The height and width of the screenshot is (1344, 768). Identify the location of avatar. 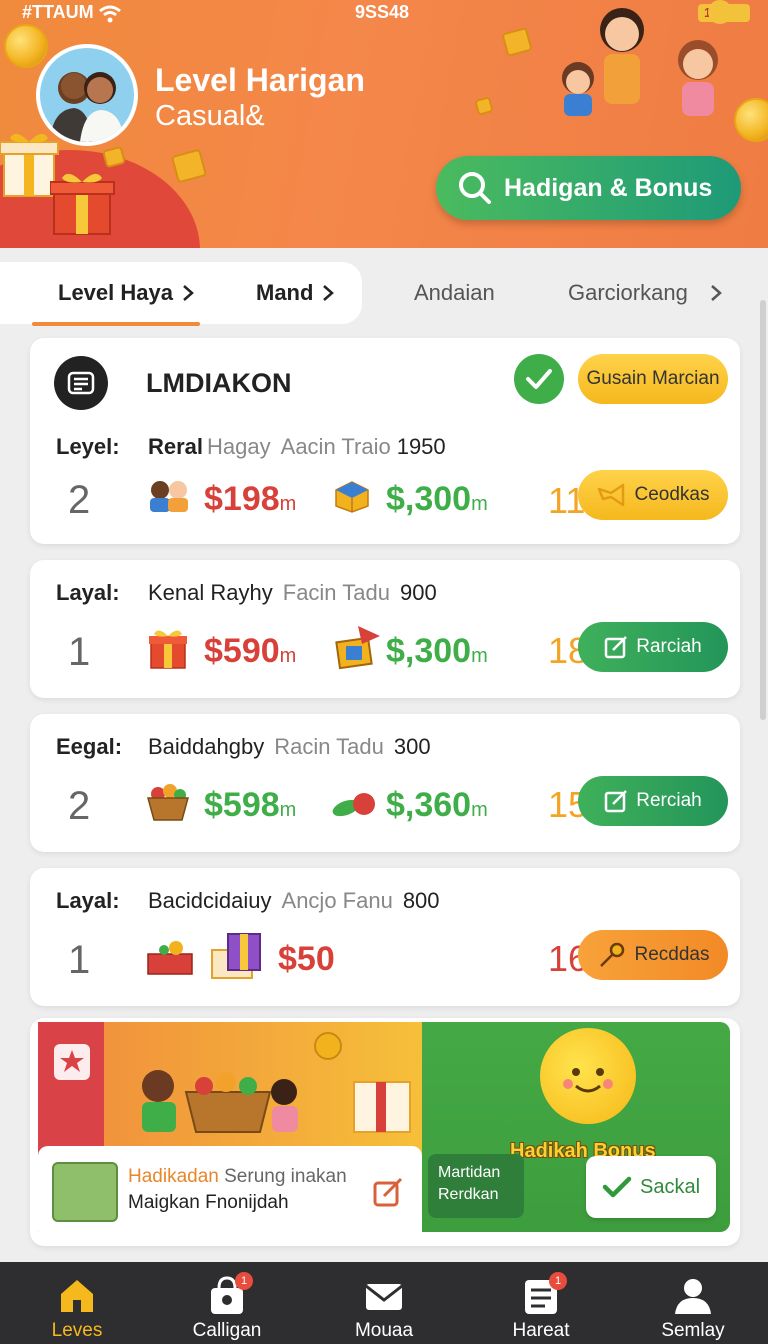
(87, 95).